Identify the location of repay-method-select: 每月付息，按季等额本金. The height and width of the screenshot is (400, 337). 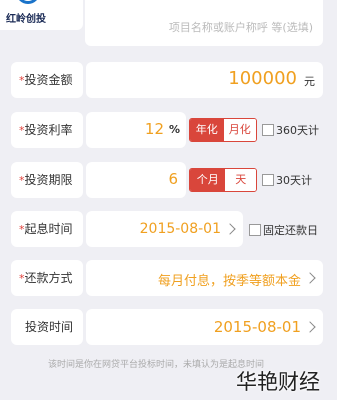
(204, 278).